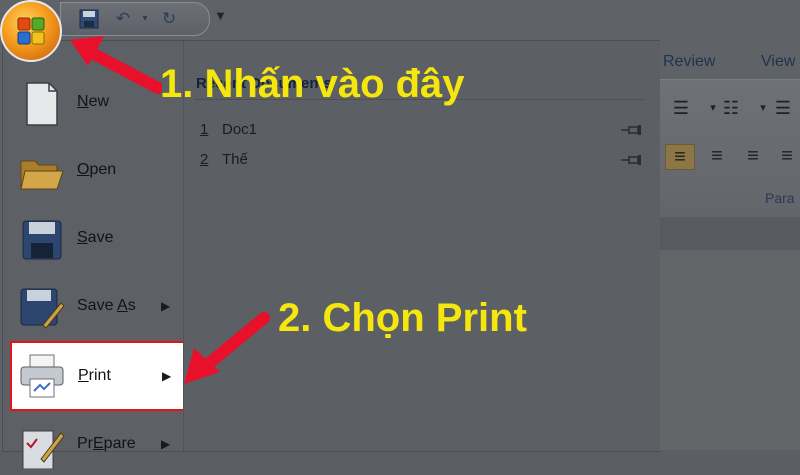 The width and height of the screenshot is (800, 475). I want to click on save-icon, so click(89, 19).